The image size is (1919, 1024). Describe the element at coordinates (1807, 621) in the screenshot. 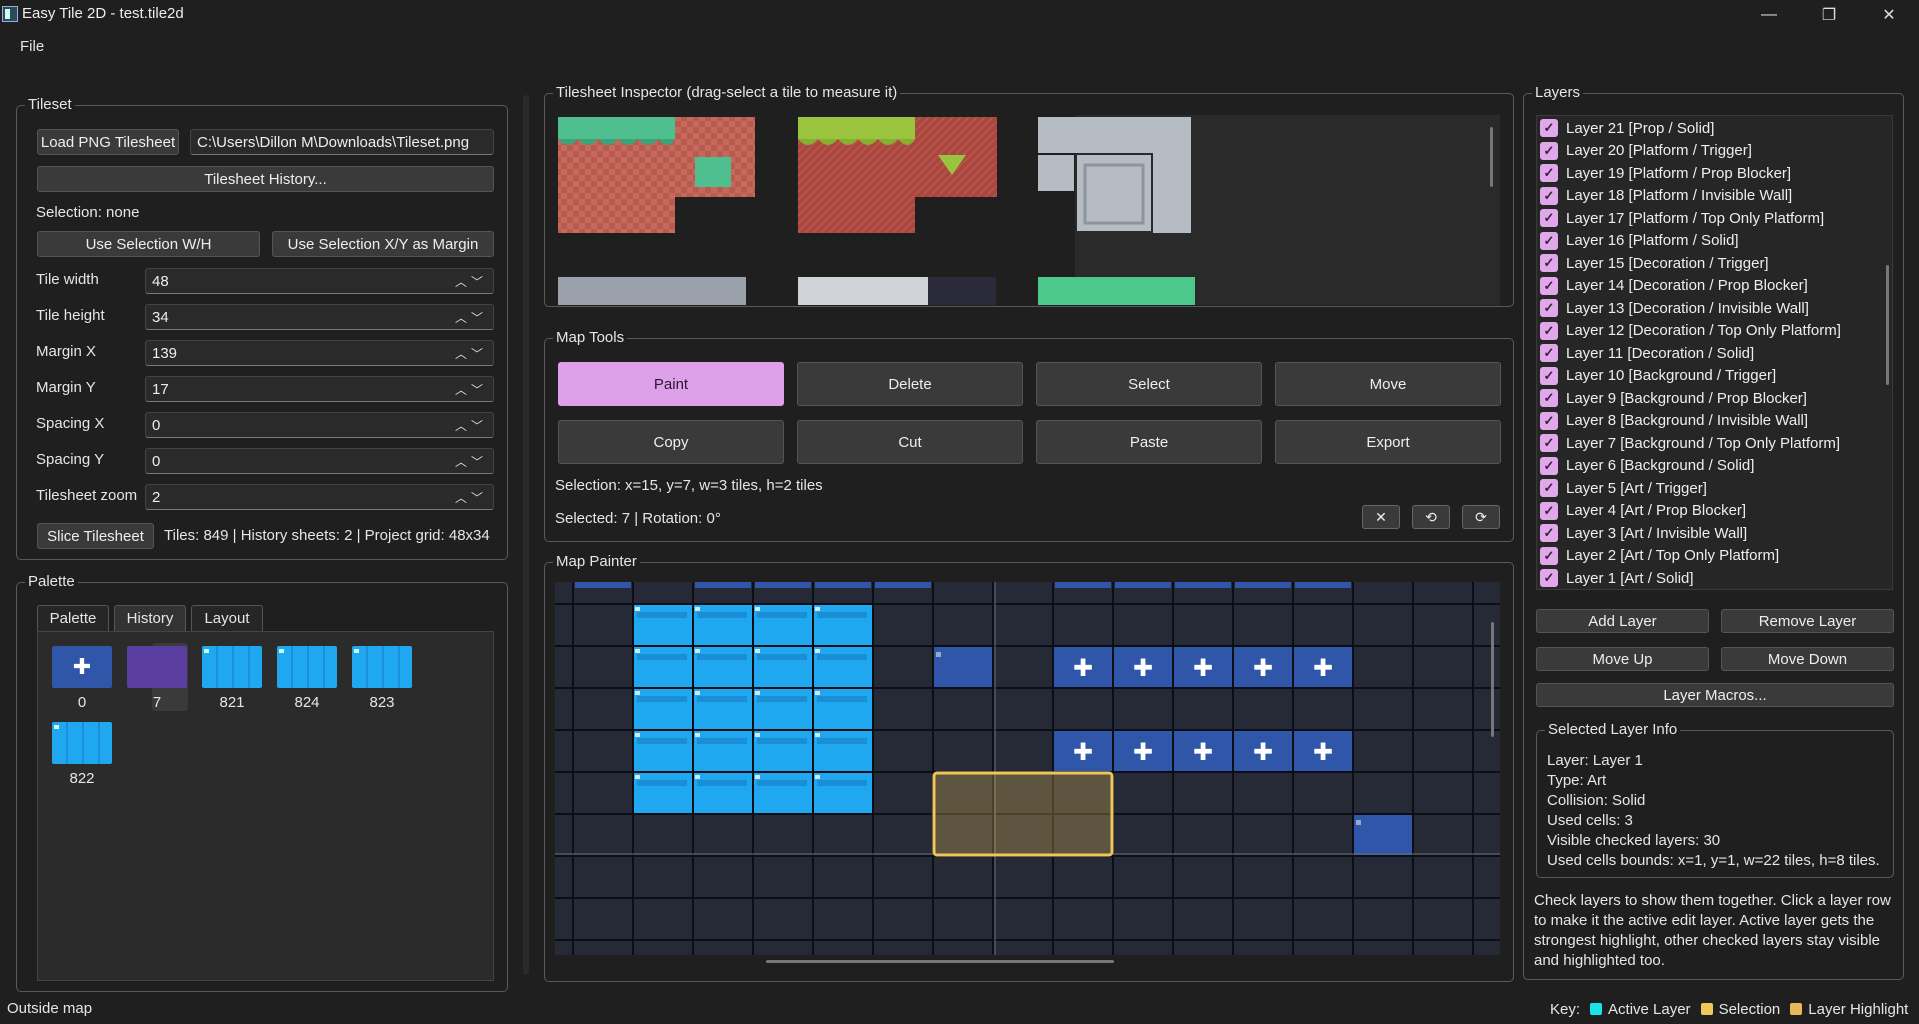

I see `remove-layer-button: Remove Layer` at that location.